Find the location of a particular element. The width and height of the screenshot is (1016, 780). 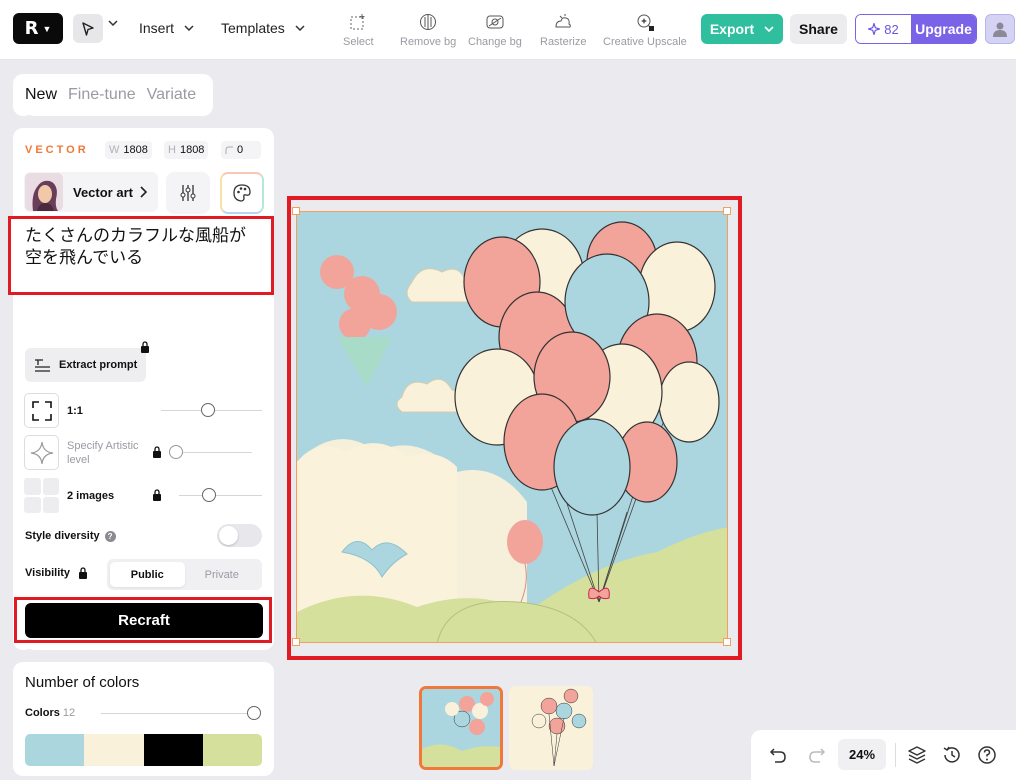

user-avatar-button is located at coordinates (1000, 29).